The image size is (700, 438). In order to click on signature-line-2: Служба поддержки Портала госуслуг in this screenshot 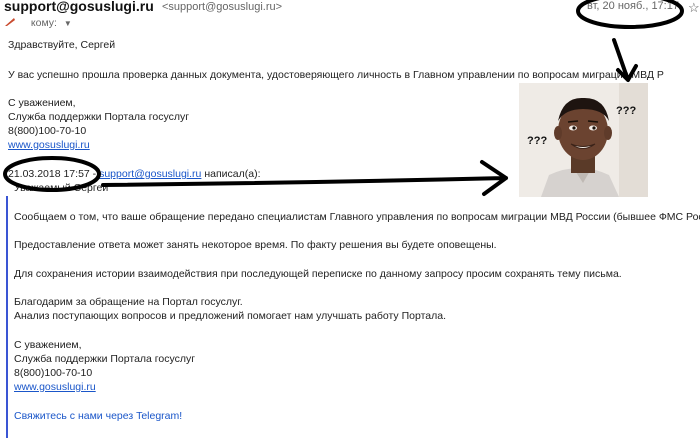, I will do `click(99, 117)`.